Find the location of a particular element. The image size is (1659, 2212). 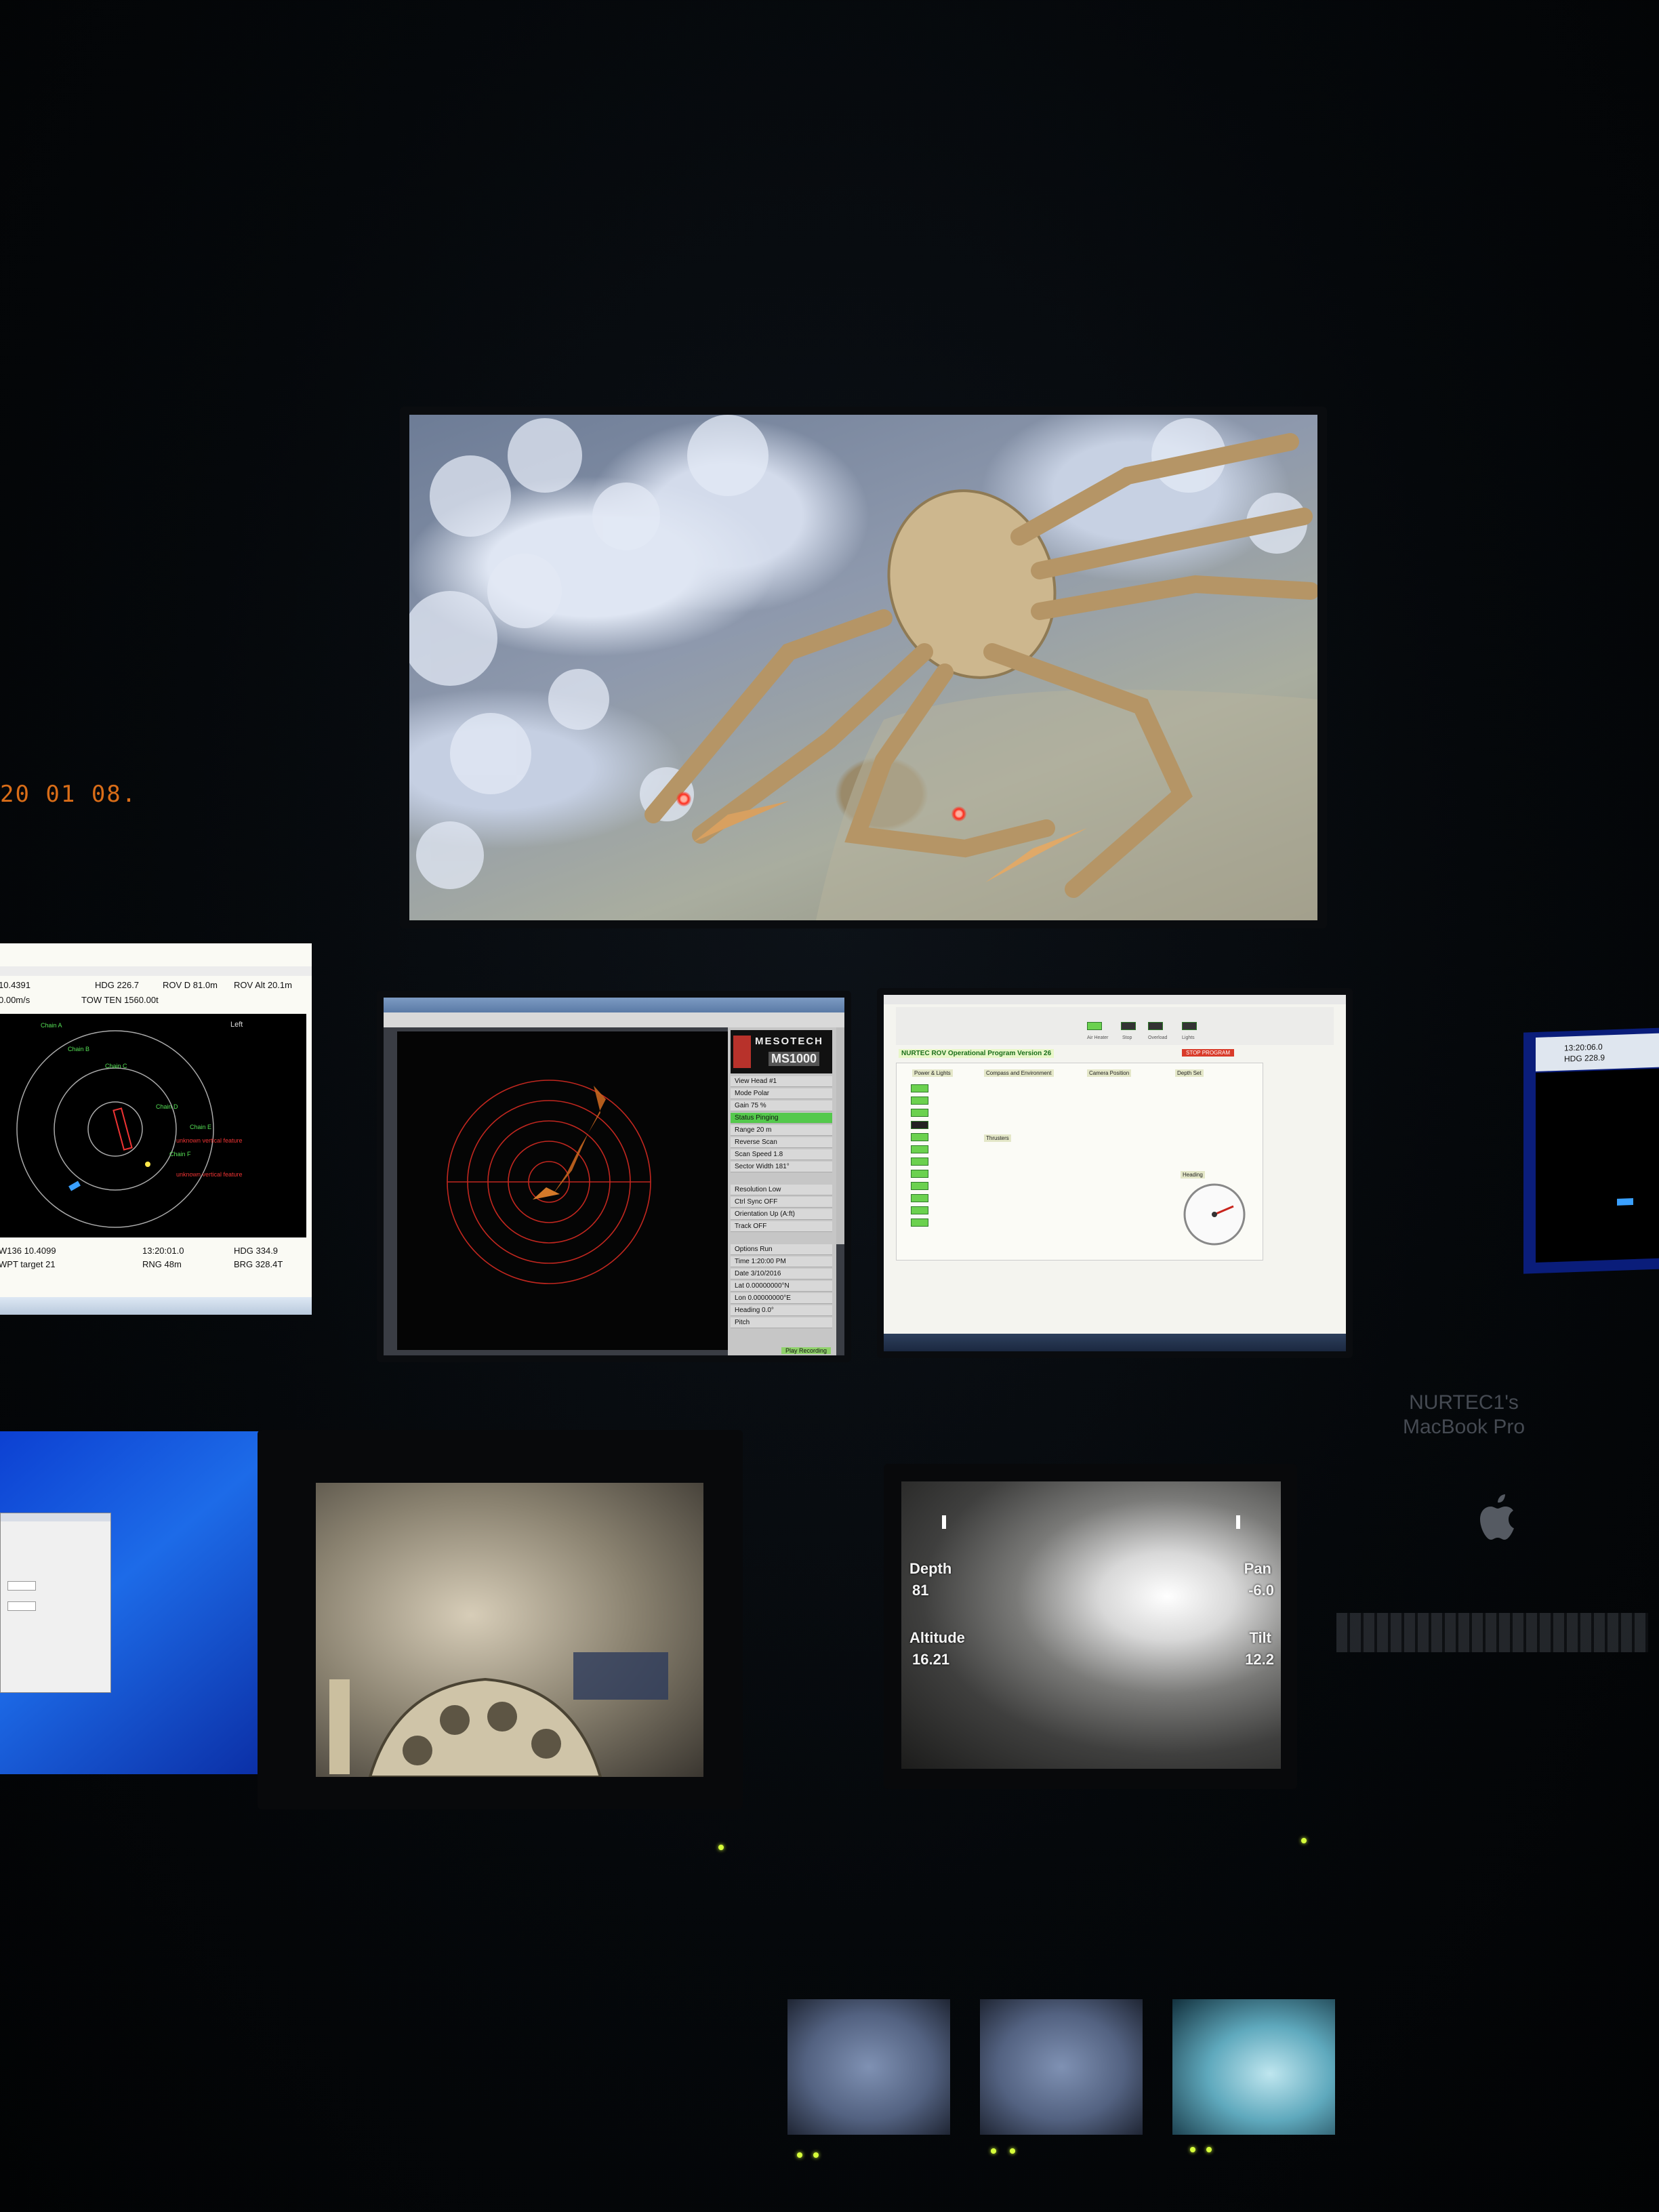

sonar-row-reverse: Reverse Scan is located at coordinates (781, 1142).